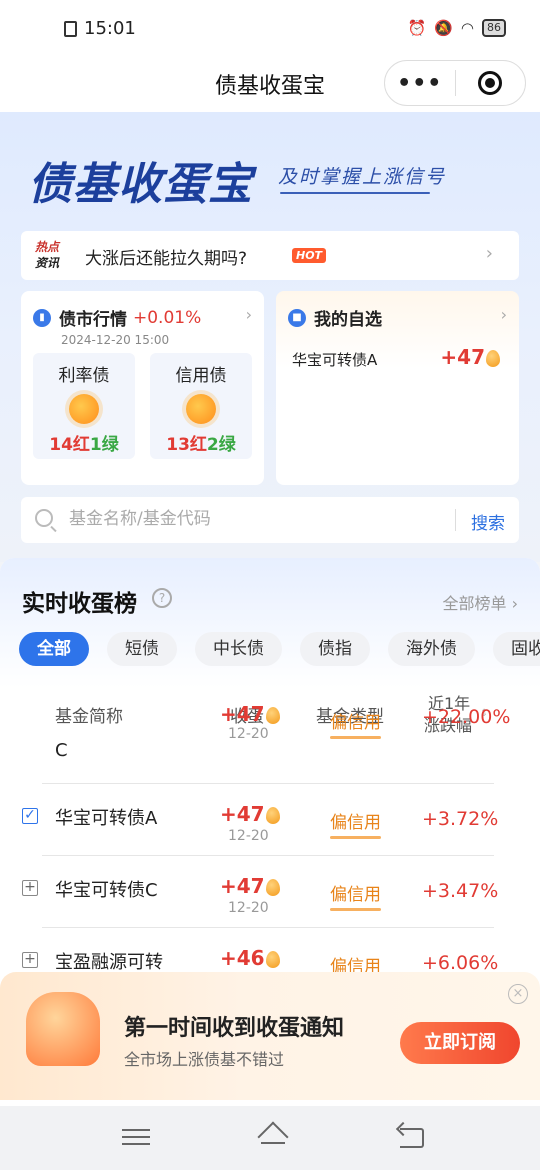  Describe the element at coordinates (79, 604) in the screenshot. I see `ranking-title: 实时收蛋榜` at that location.